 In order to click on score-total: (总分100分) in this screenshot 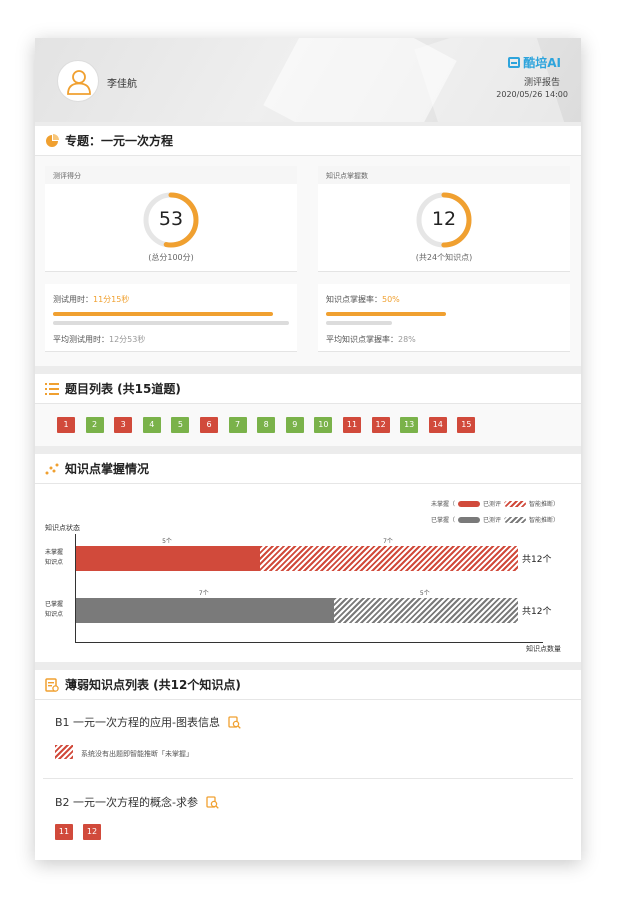, I will do `click(171, 257)`.